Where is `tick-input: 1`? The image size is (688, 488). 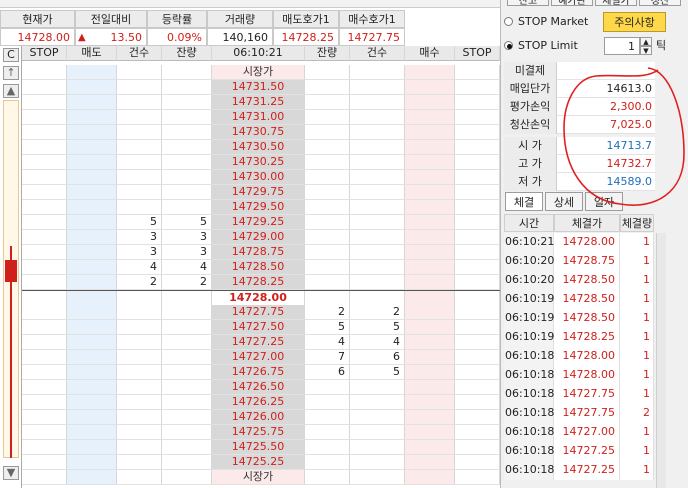 tick-input: 1 is located at coordinates (622, 46).